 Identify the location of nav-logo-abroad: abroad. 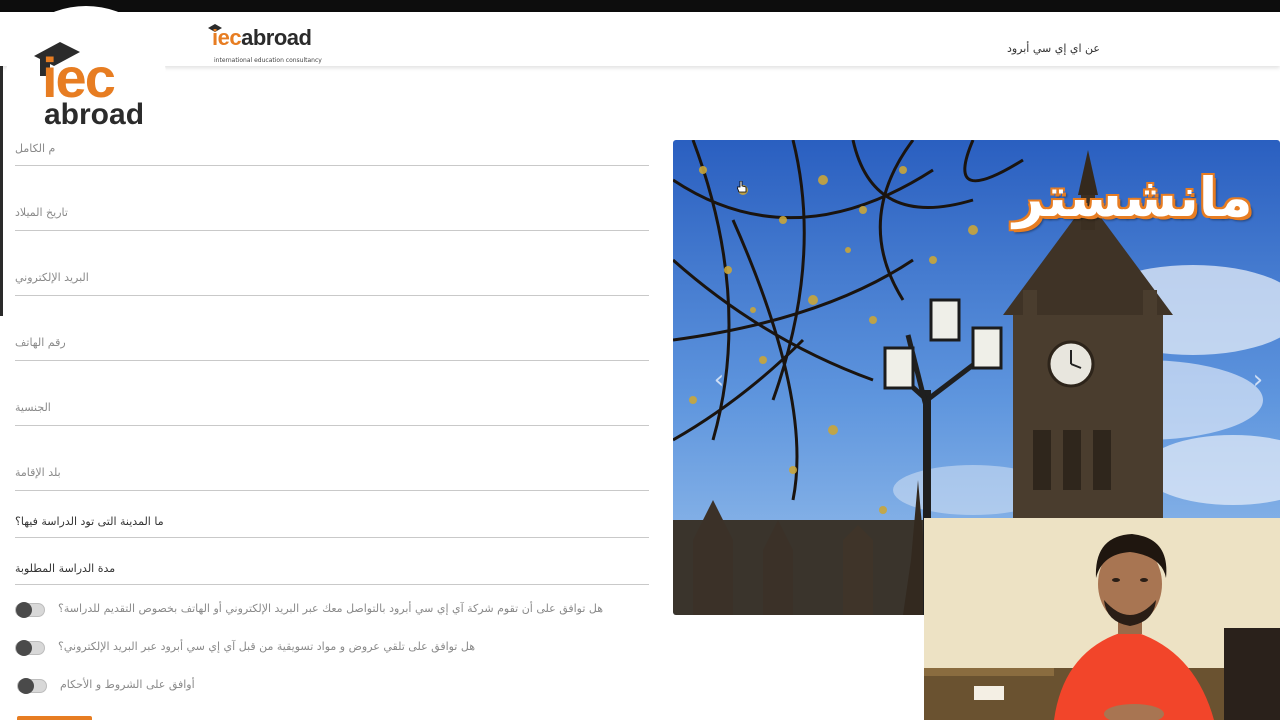
(276, 37).